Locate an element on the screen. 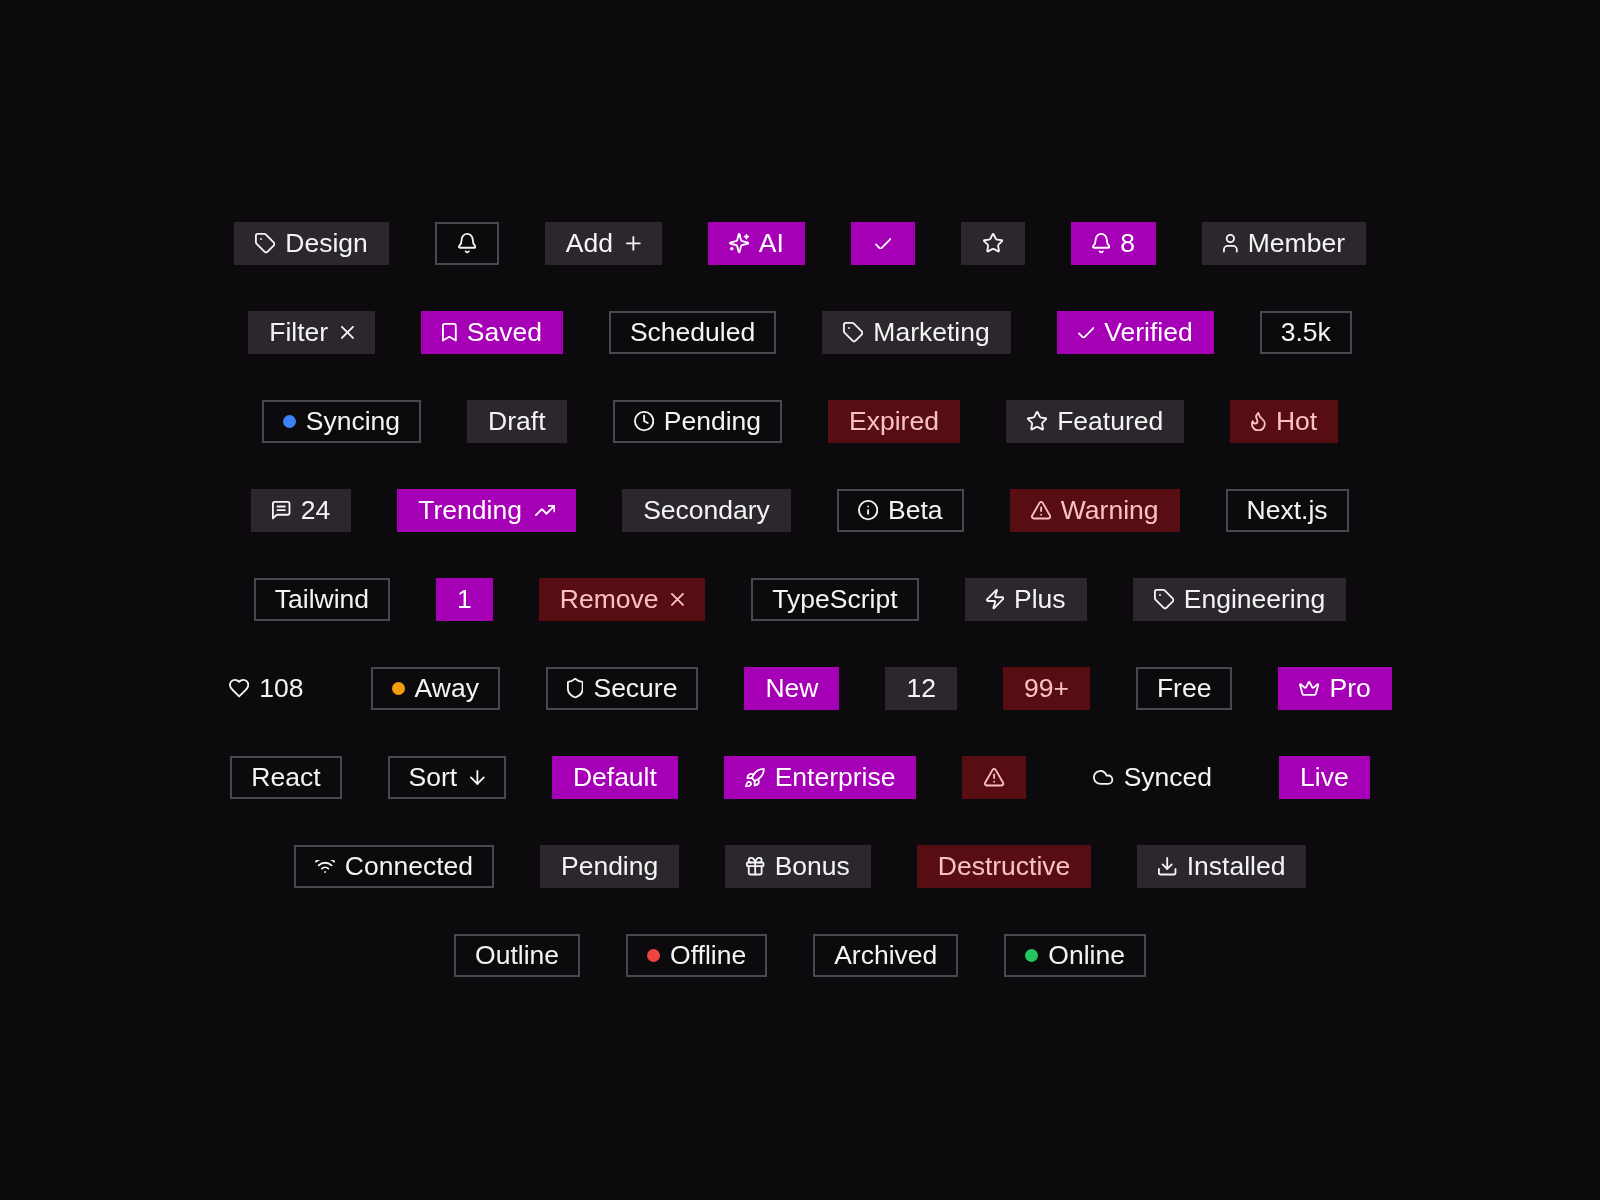 The height and width of the screenshot is (1200, 1600). badge-label: Remove is located at coordinates (609, 599).